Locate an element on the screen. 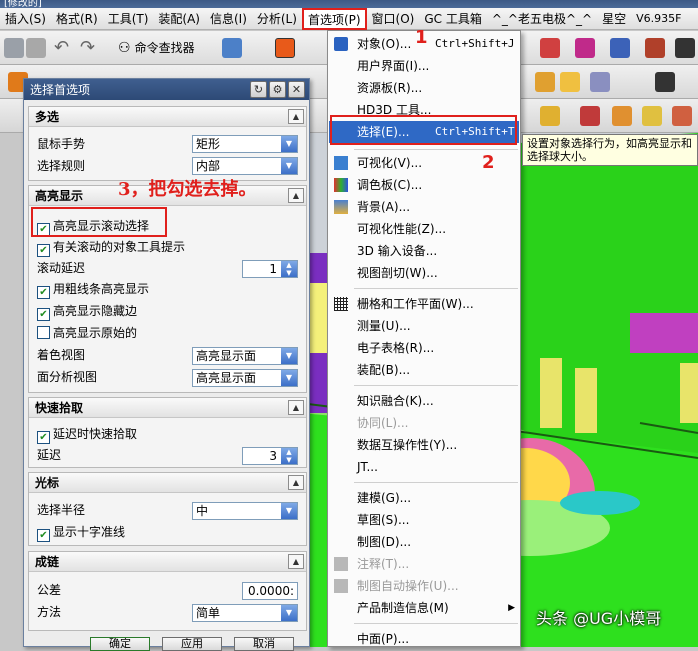  select-rule-label: 选择规则 is located at coordinates (61, 166).